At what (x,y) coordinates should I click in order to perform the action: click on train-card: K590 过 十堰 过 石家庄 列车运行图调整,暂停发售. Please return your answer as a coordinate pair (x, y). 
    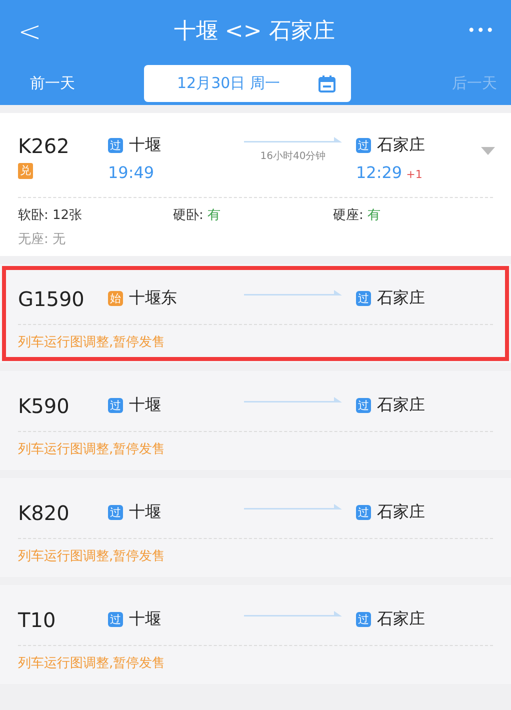
    Looking at the image, I should click on (255, 420).